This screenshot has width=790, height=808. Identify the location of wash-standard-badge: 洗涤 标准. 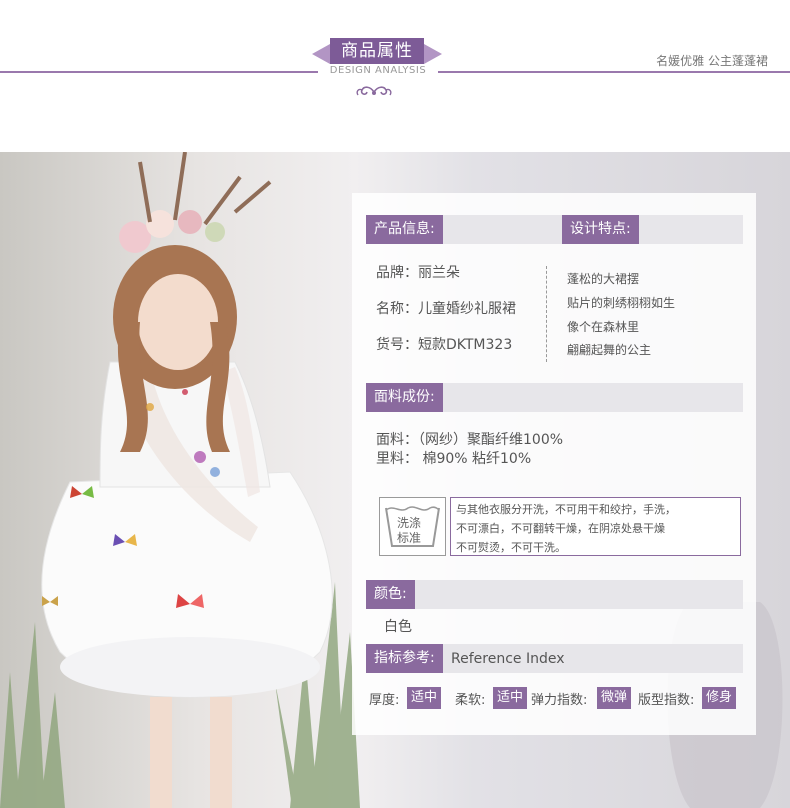
(412, 526).